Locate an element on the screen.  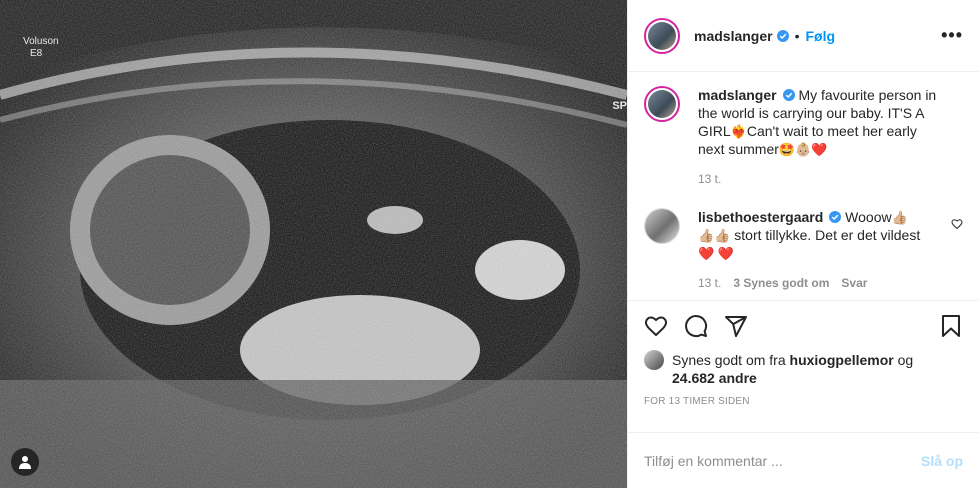
caption-time: 13 t. is located at coordinates (709, 179).